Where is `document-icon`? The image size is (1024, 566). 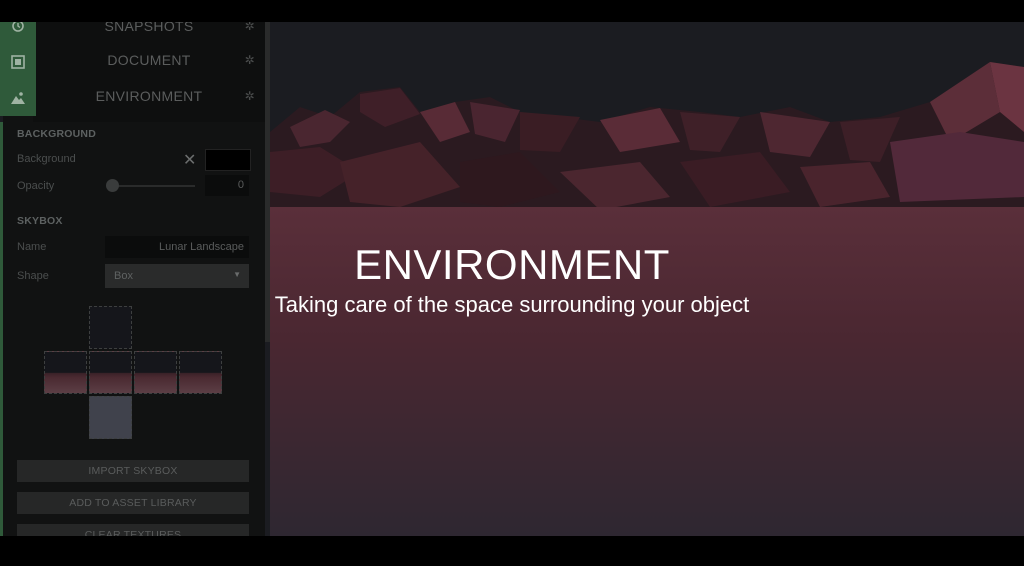 document-icon is located at coordinates (18, 62).